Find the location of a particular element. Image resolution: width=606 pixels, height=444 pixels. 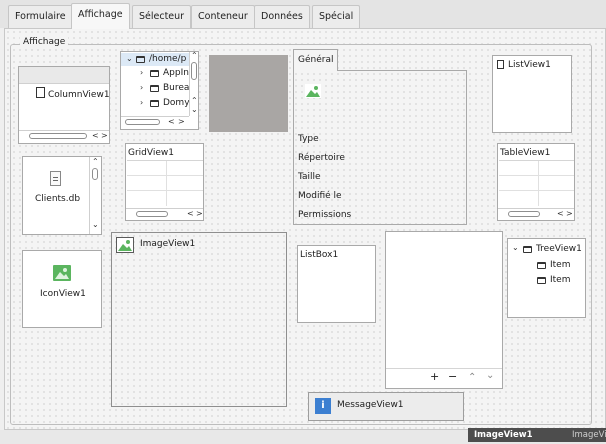

group-title: Affichage is located at coordinates (44, 42).